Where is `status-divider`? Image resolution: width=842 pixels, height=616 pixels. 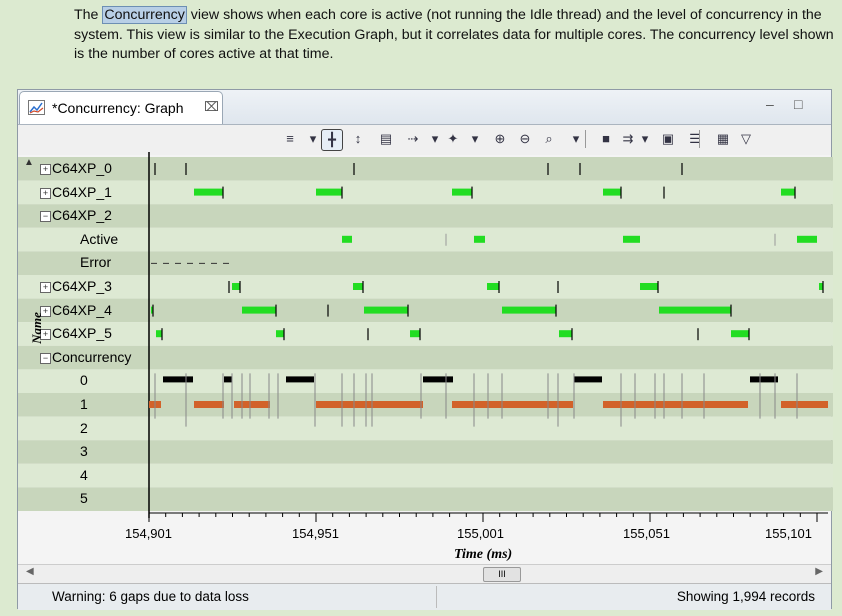 status-divider is located at coordinates (436, 597).